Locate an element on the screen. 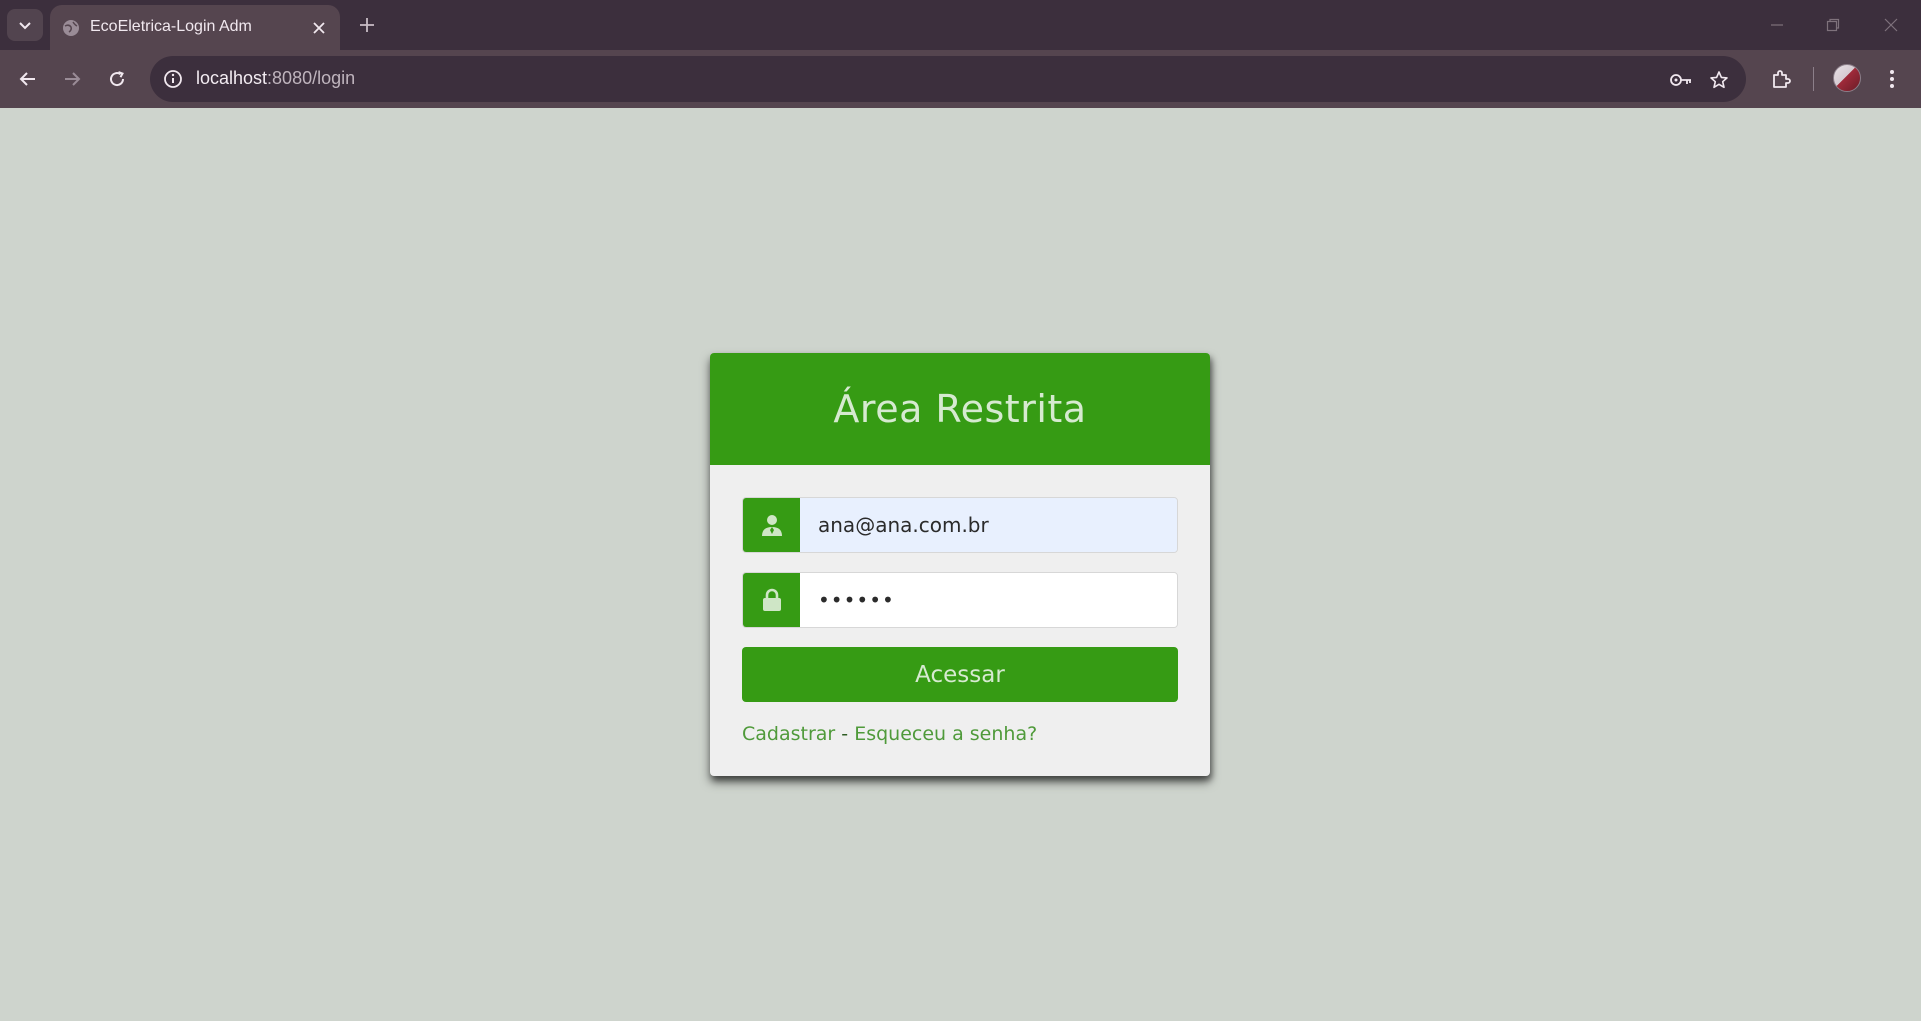 The height and width of the screenshot is (1021, 1921). back-button is located at coordinates (28, 79).